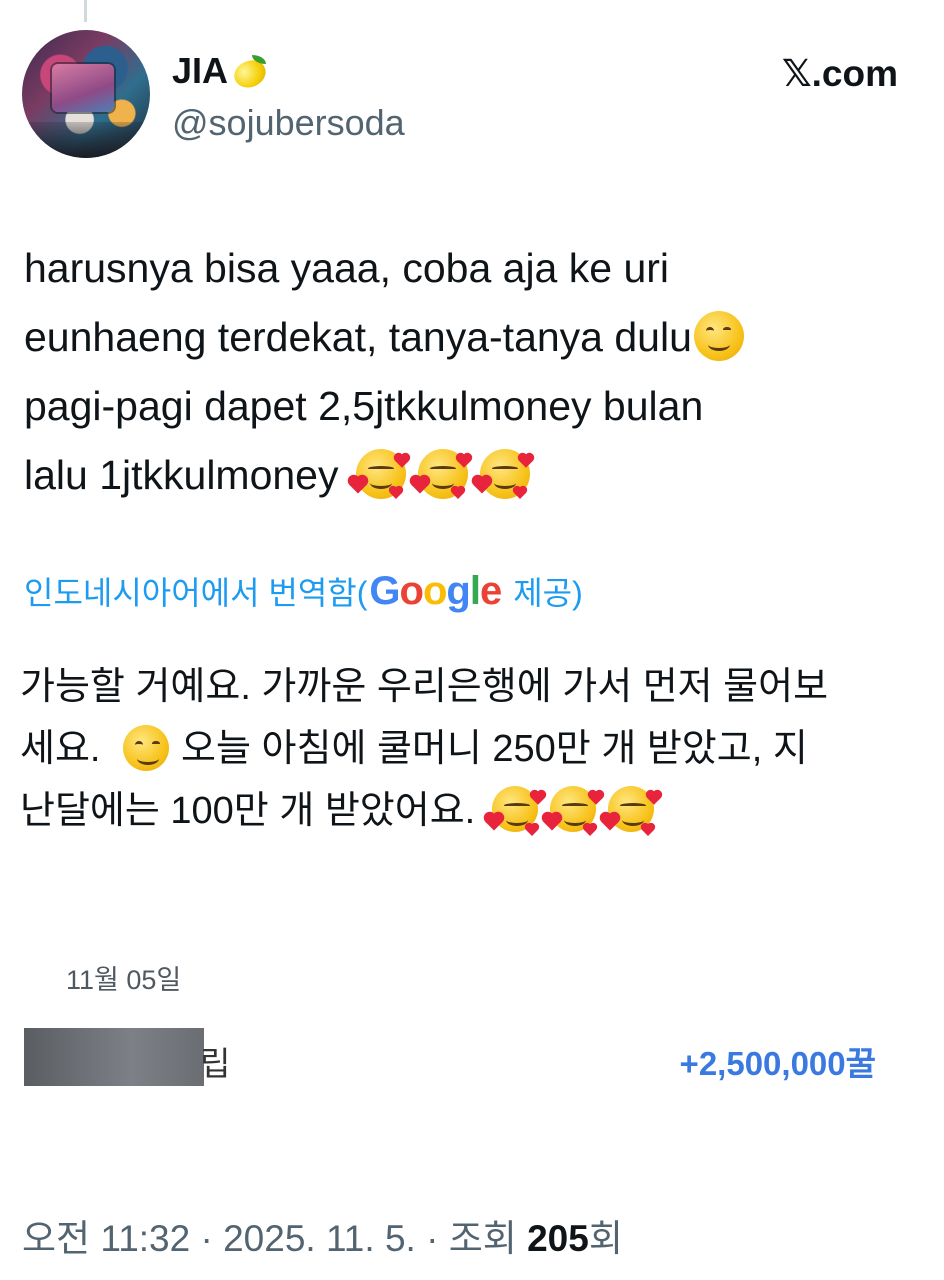 The height and width of the screenshot is (1280, 944). I want to click on author-avatar, so click(86, 94).